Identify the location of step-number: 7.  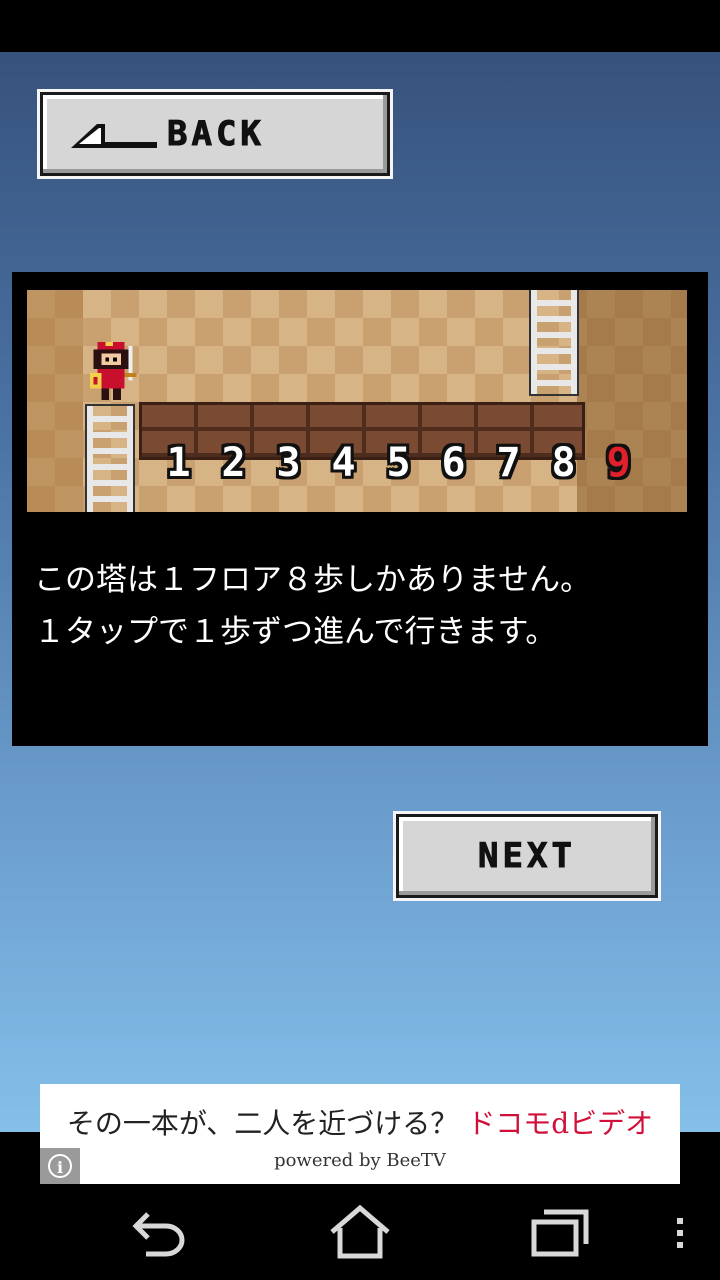
(508, 463).